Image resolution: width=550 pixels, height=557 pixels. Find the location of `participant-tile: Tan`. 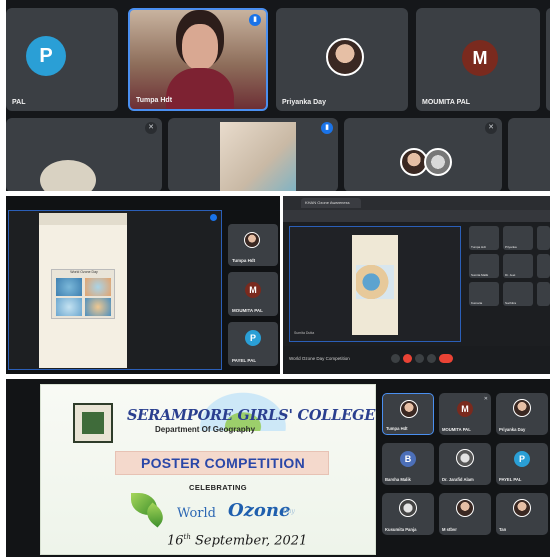

participant-tile: Tan is located at coordinates (522, 514).